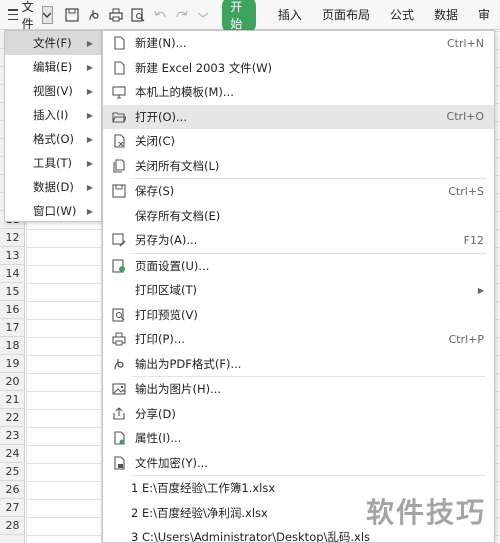  I want to click on tab-data: 数据, so click(446, 14).